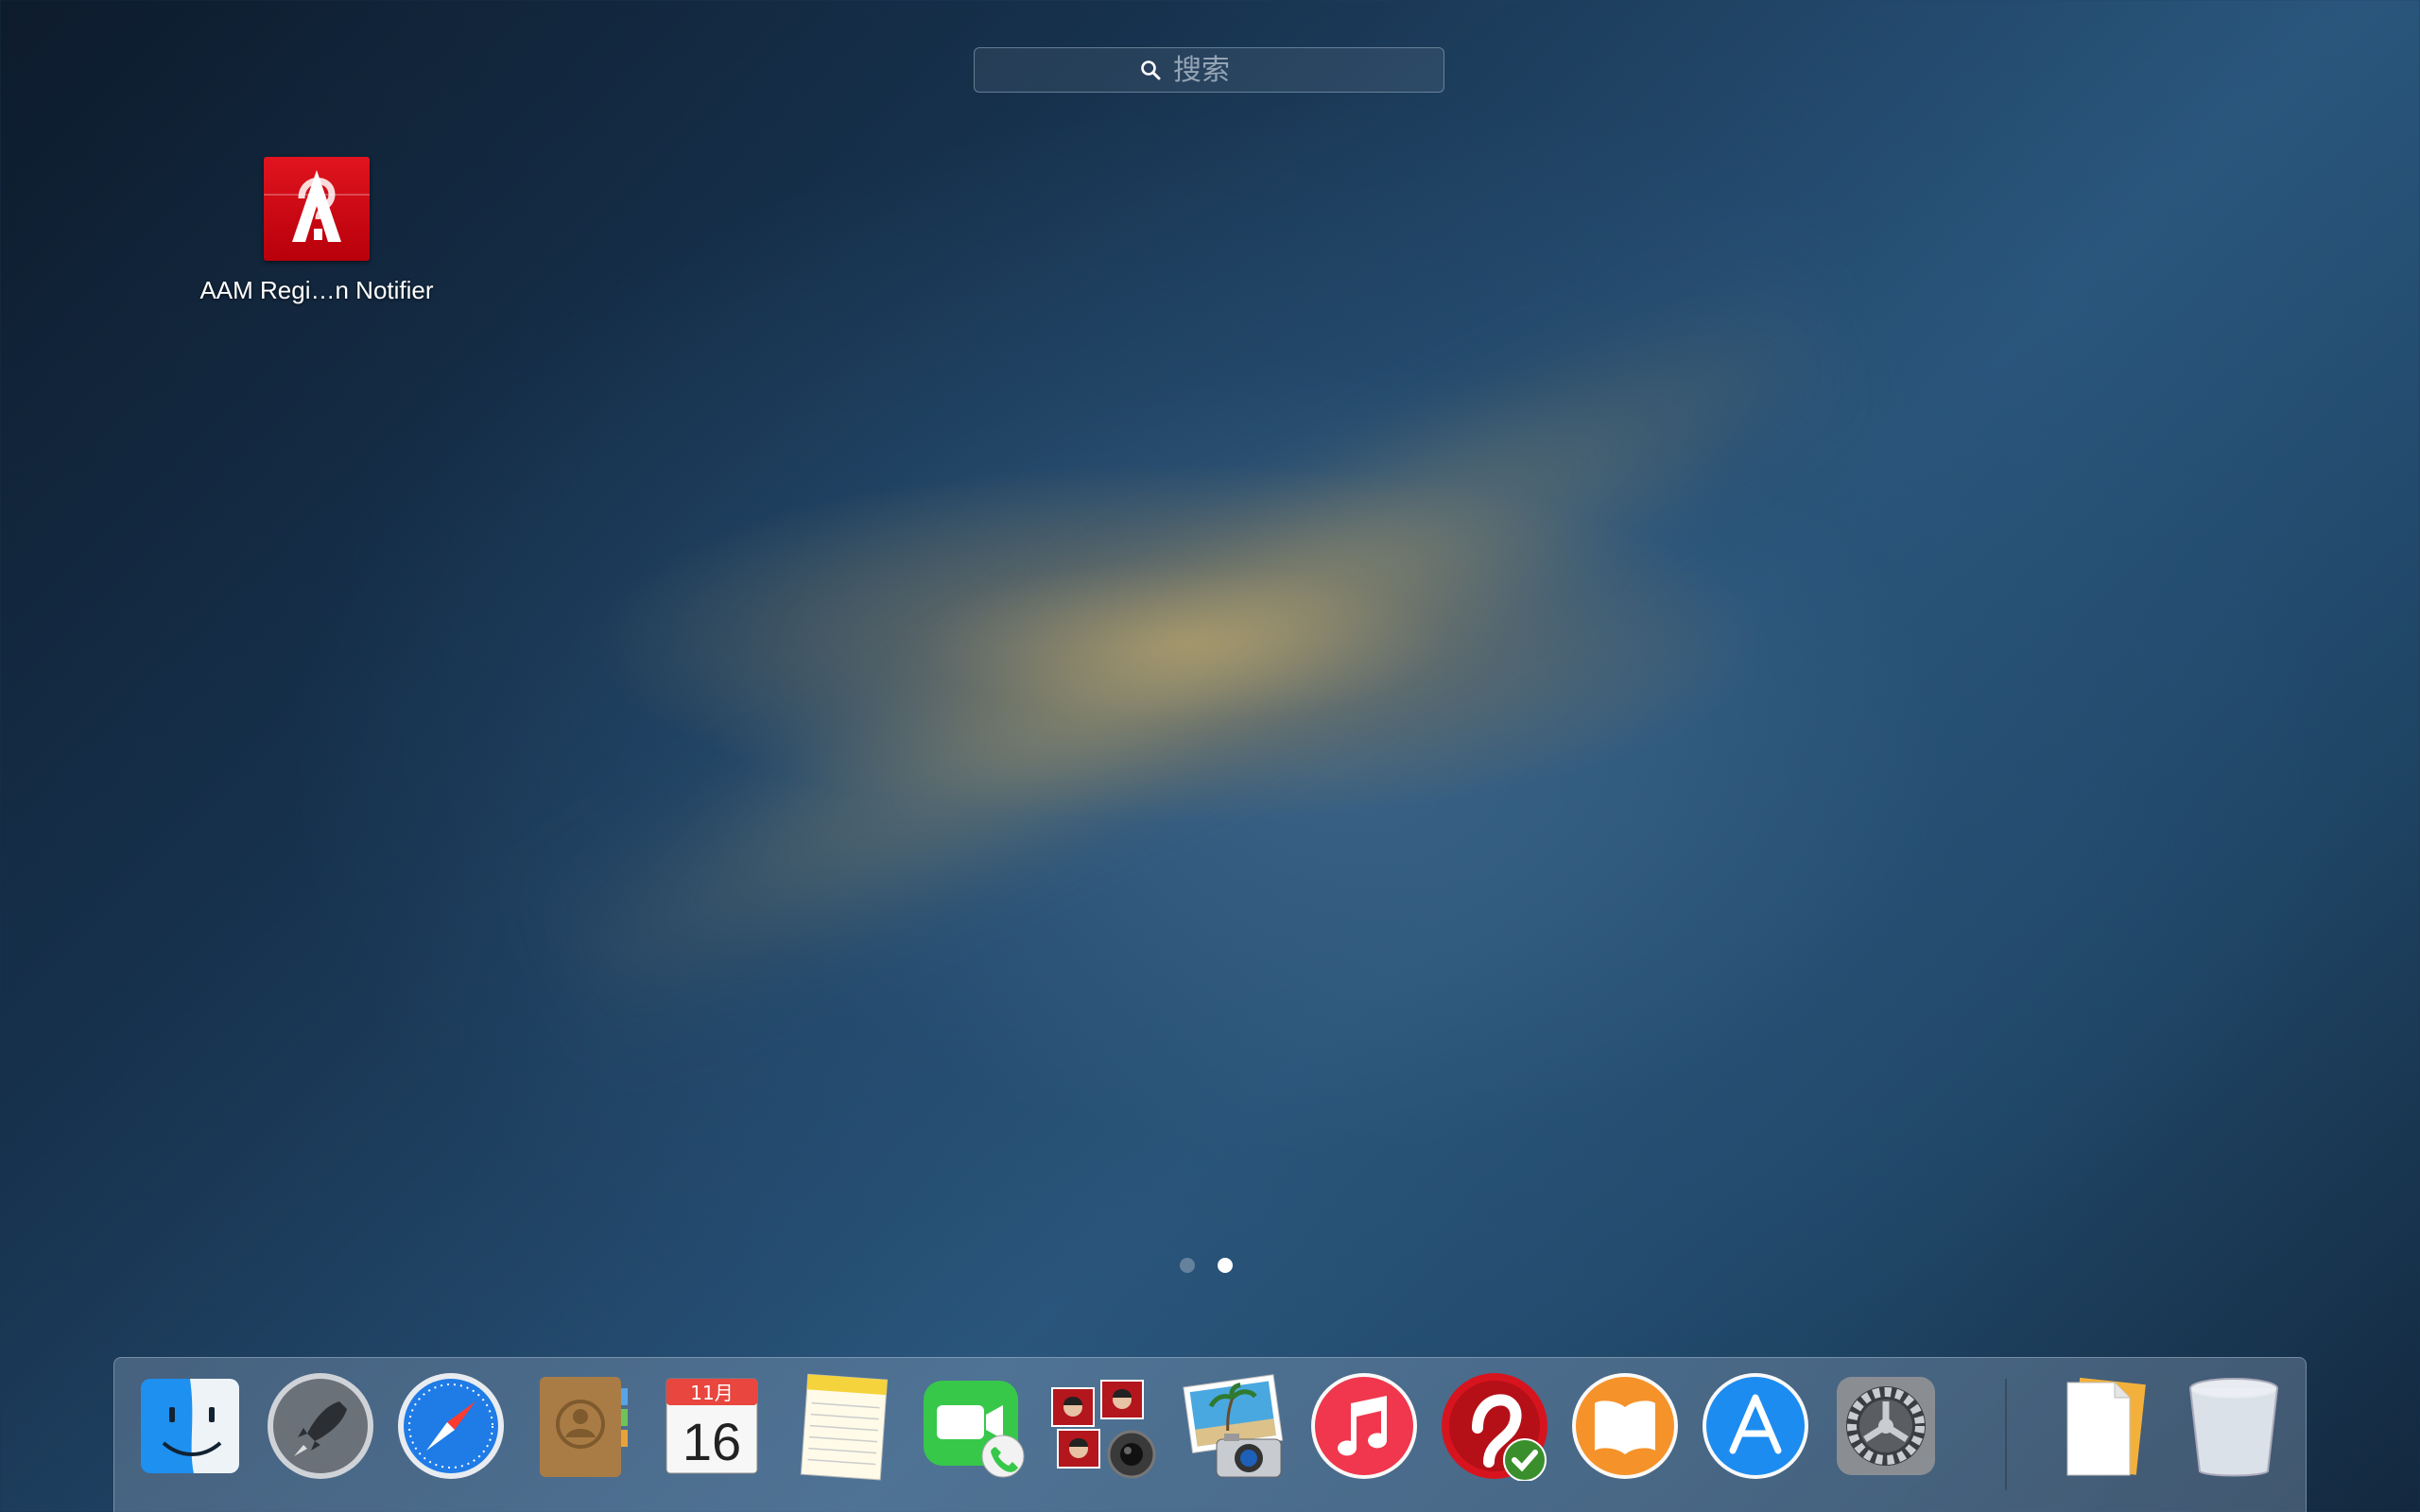 This screenshot has height=1512, width=2420. I want to click on dock-item-trash, so click(2234, 1426).